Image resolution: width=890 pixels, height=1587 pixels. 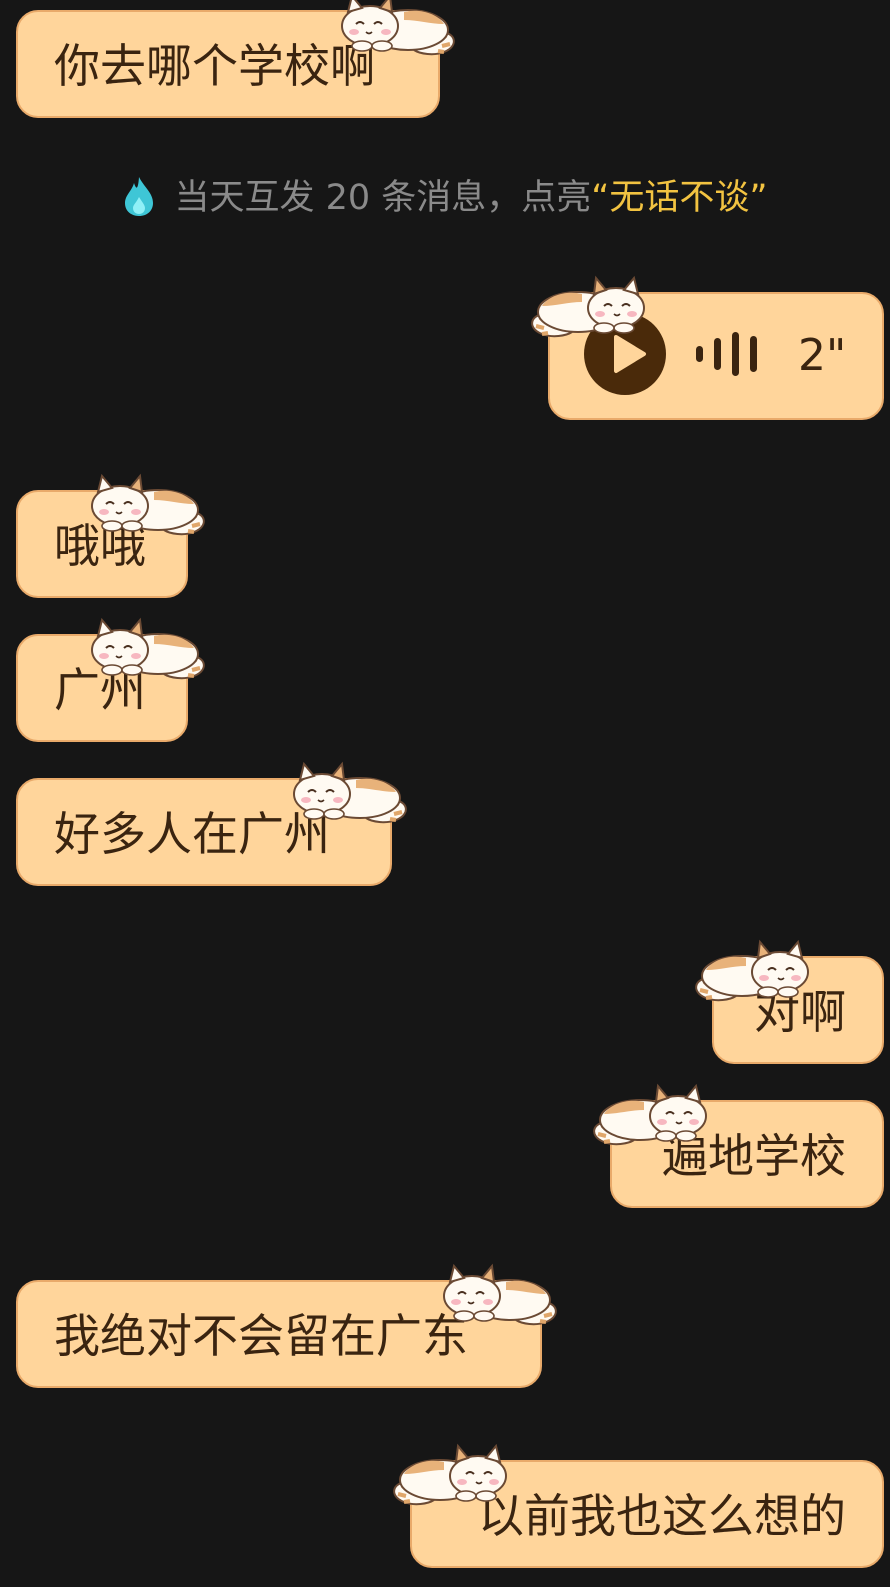 I want to click on flame-icon, so click(x=139, y=196).